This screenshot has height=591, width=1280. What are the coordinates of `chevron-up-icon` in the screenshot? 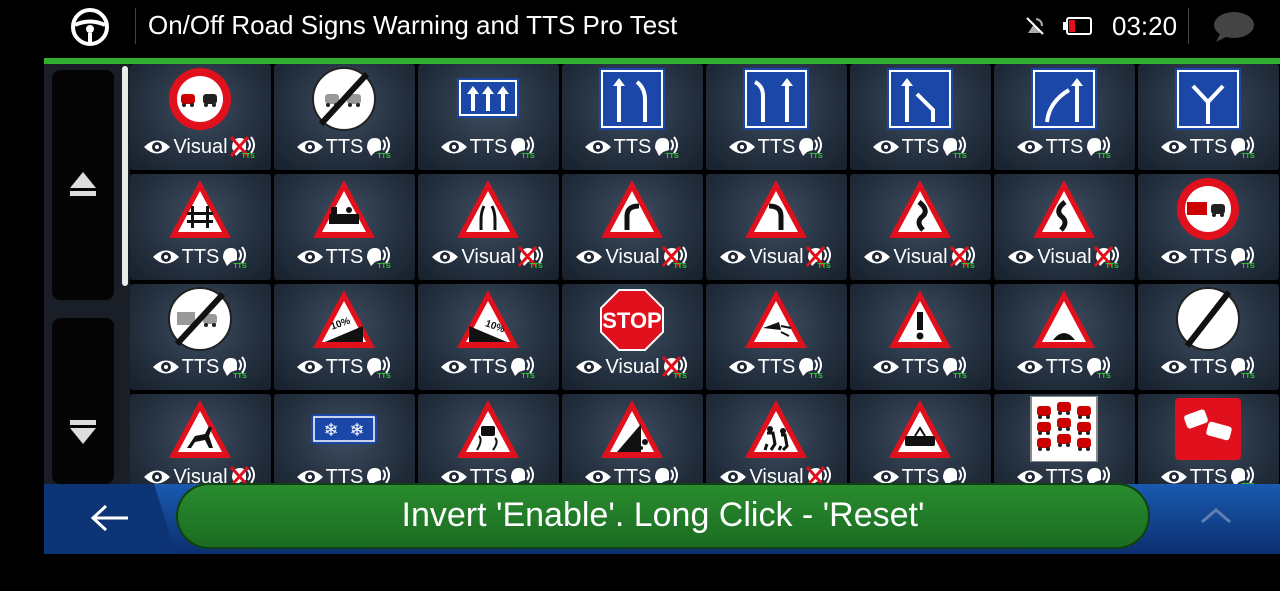 It's located at (1216, 515).